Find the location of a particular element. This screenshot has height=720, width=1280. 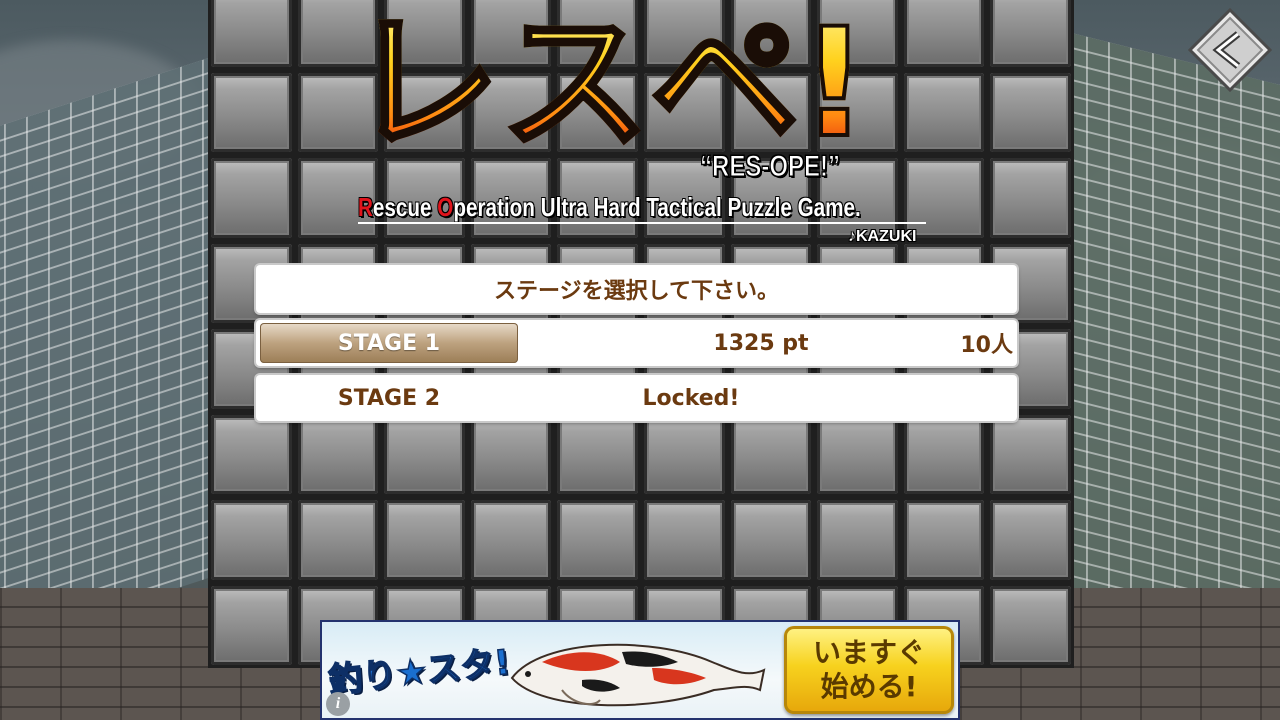

stage-row-2: STAGE 2 Locked! is located at coordinates (636, 398).